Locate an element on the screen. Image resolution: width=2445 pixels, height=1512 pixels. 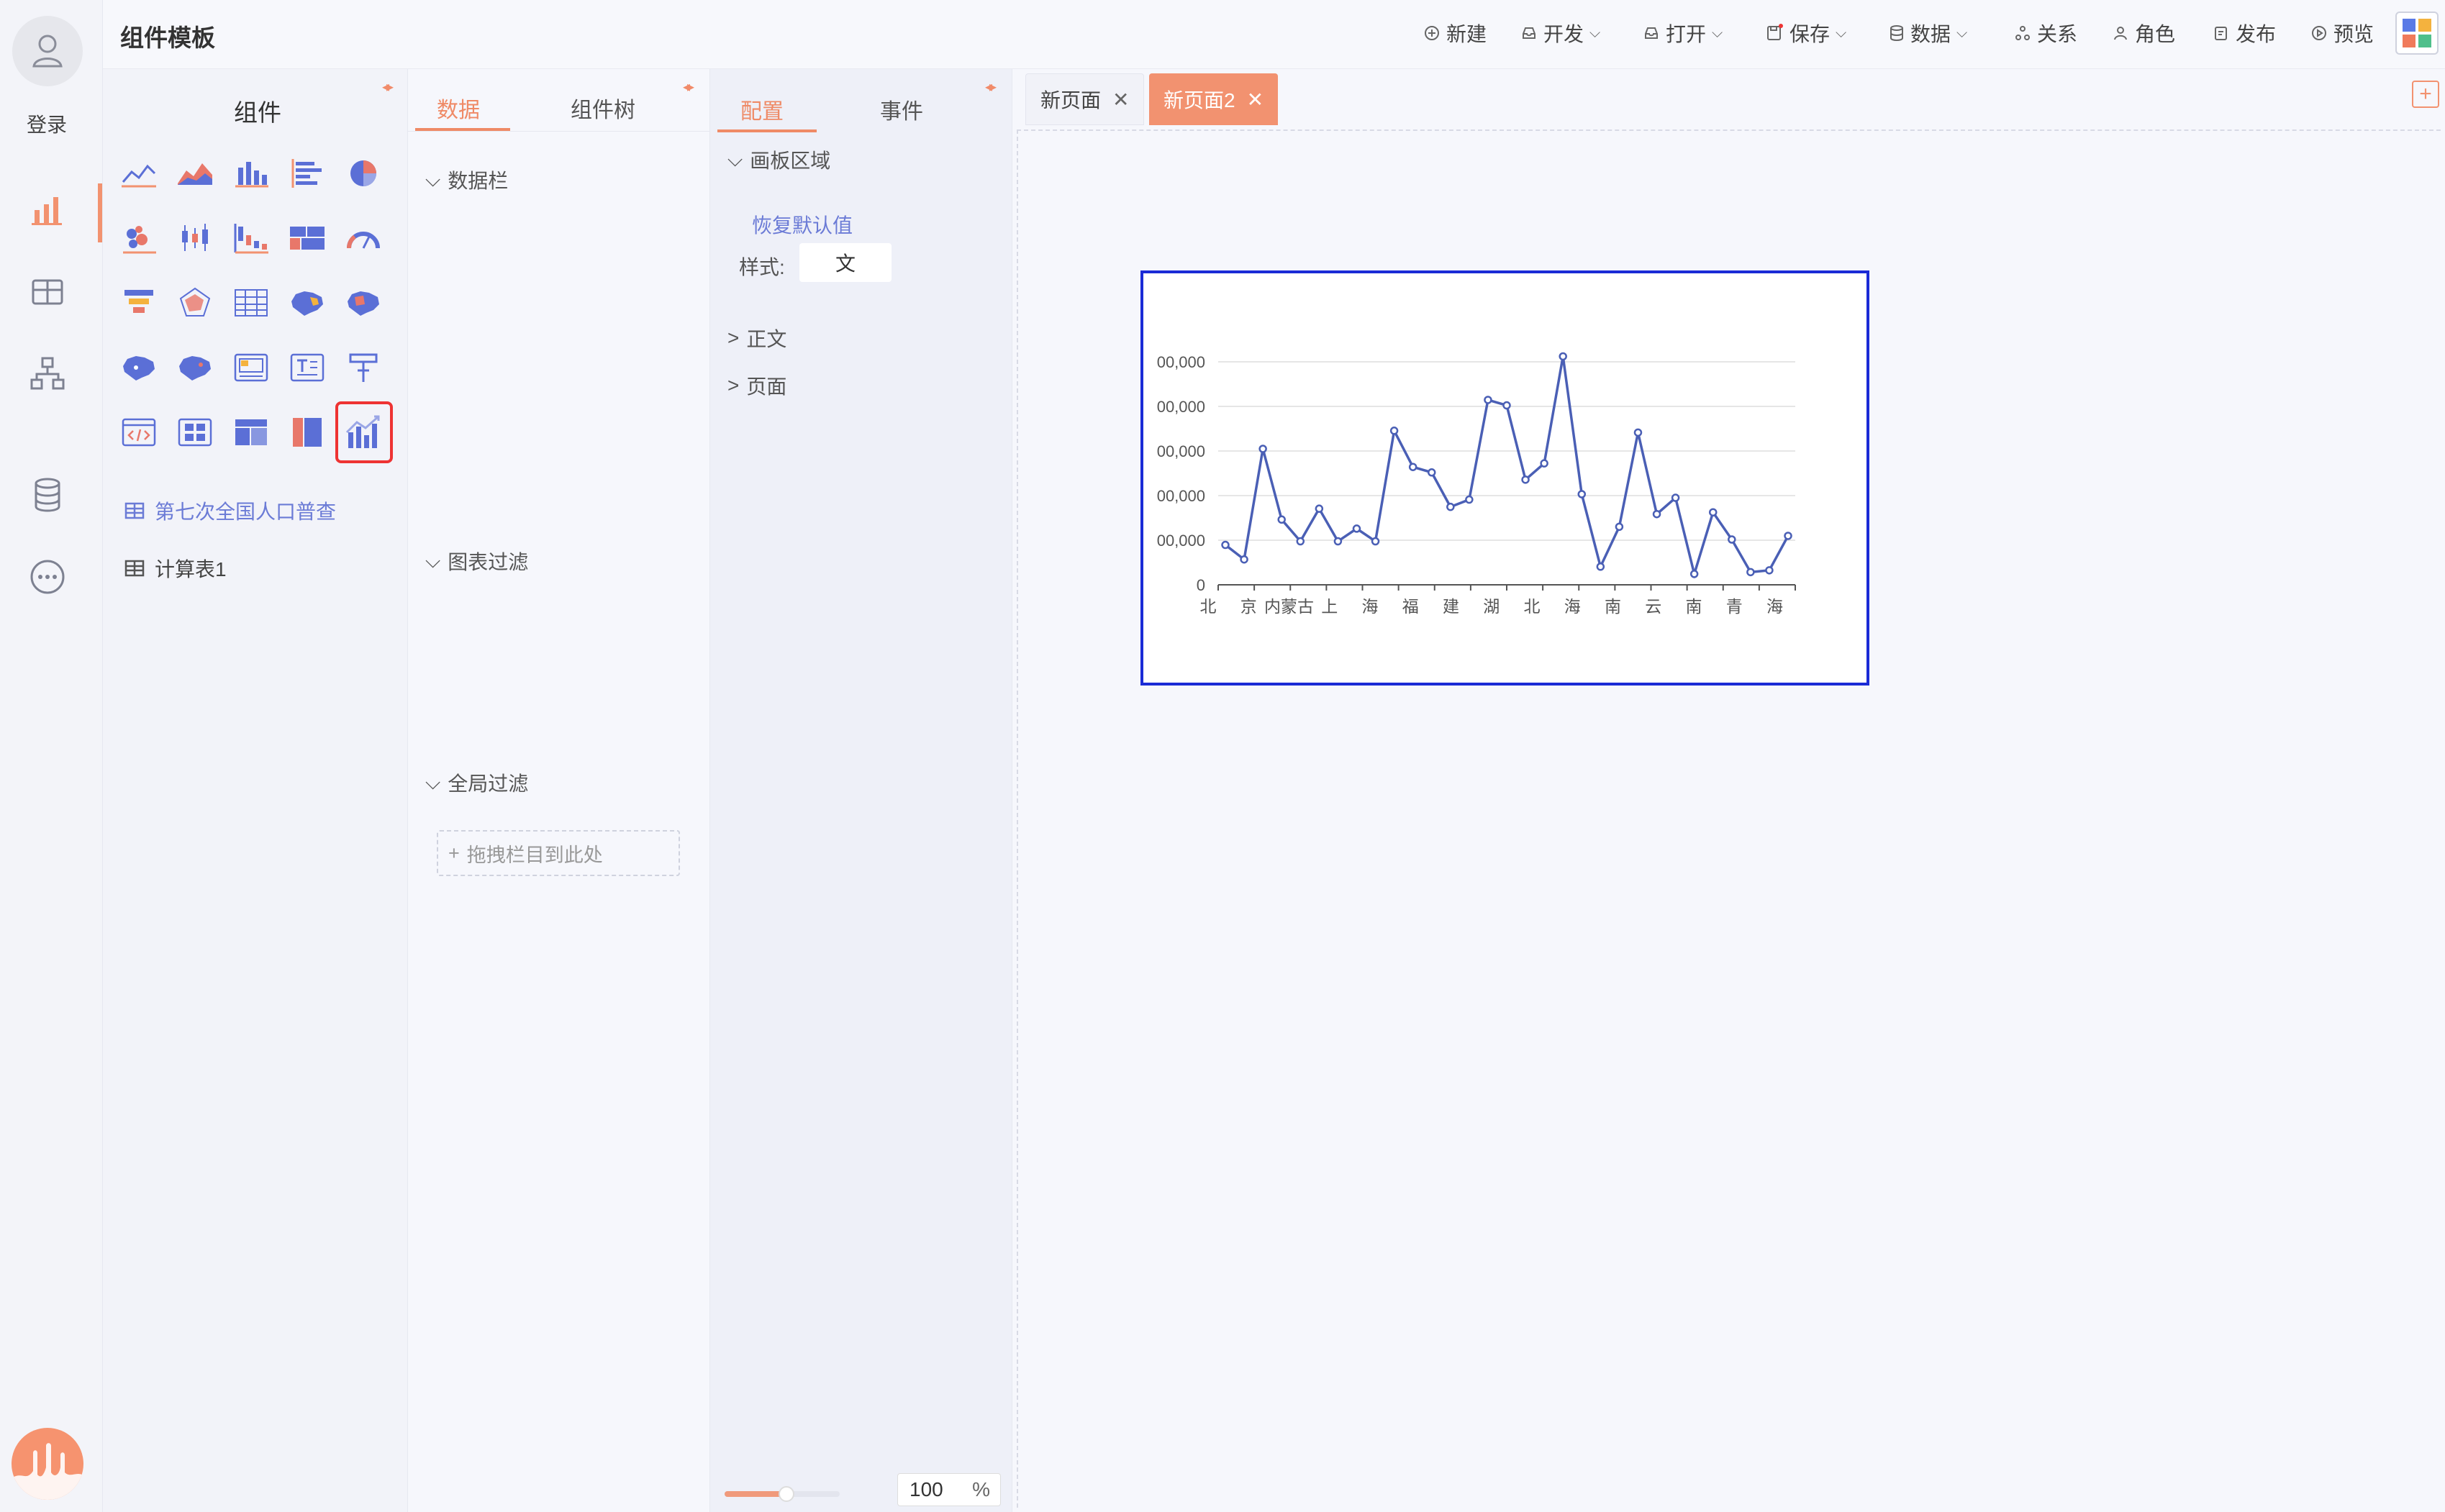
page-section: > 页面 is located at coordinates (757, 386).